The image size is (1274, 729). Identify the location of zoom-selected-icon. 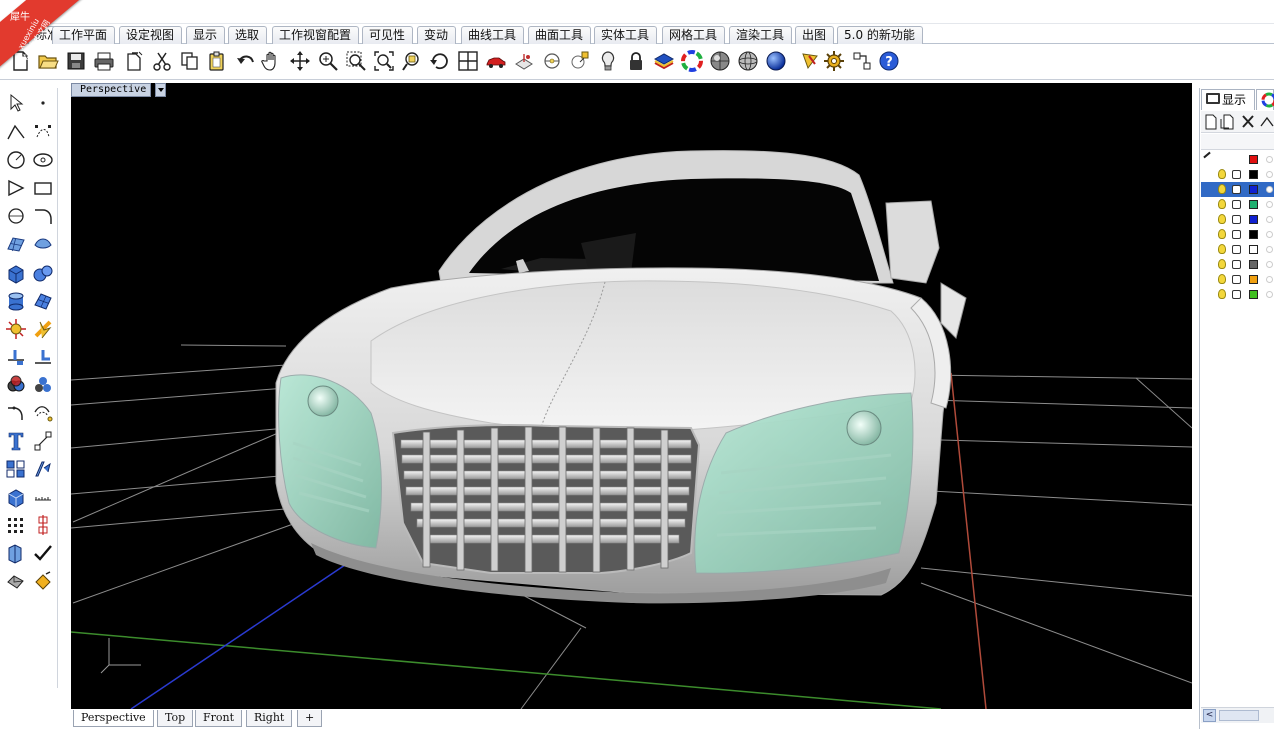
(412, 61).